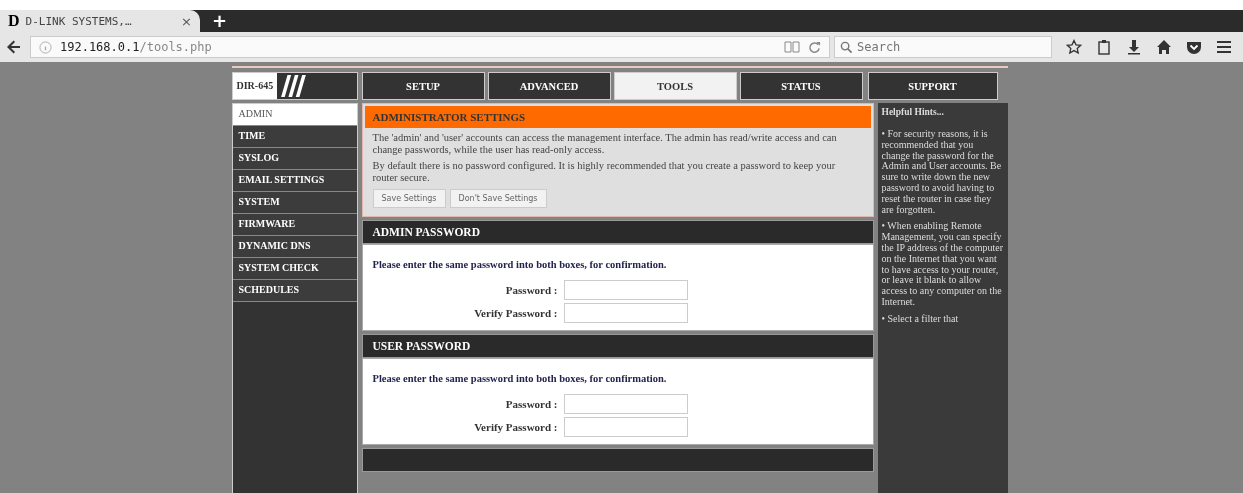 Image resolution: width=1243 pixels, height=493 pixels. Describe the element at coordinates (549, 86) in the screenshot. I see `nav-tab: ADVANCED` at that location.